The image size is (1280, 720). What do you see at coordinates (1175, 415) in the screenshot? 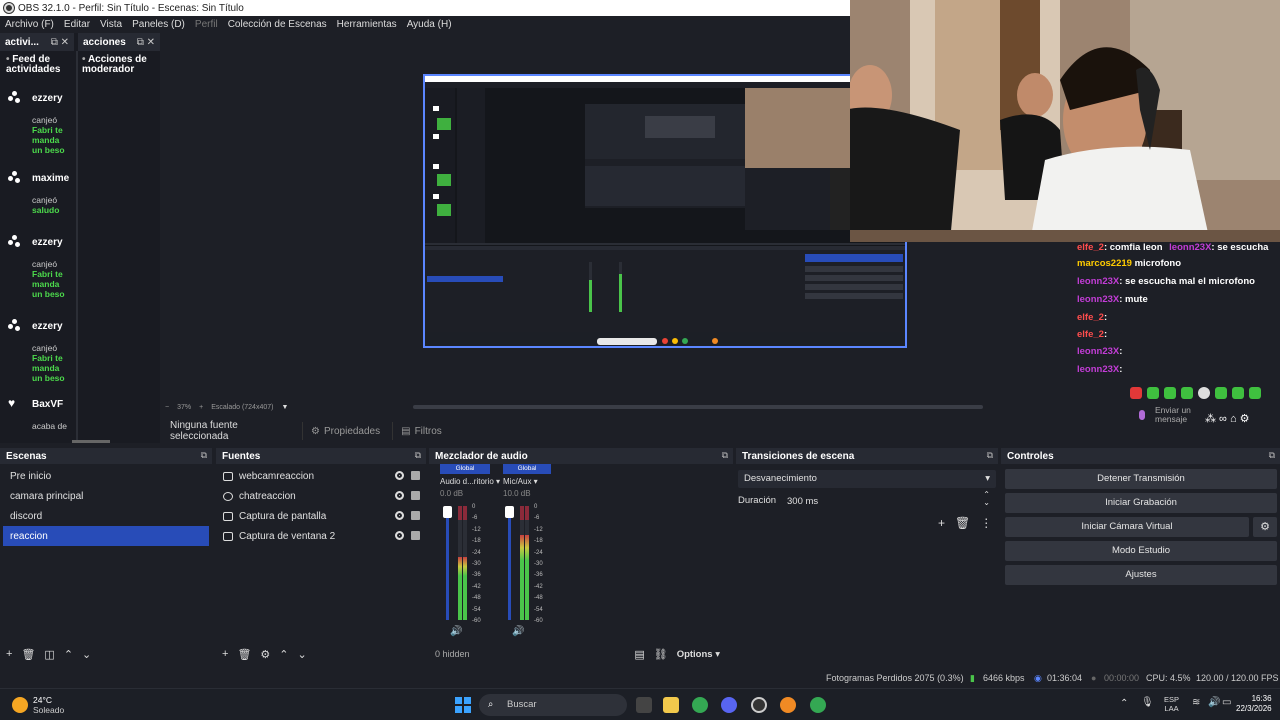
I see `chat-send-input: Enviar un mensaje` at bounding box center [1175, 415].